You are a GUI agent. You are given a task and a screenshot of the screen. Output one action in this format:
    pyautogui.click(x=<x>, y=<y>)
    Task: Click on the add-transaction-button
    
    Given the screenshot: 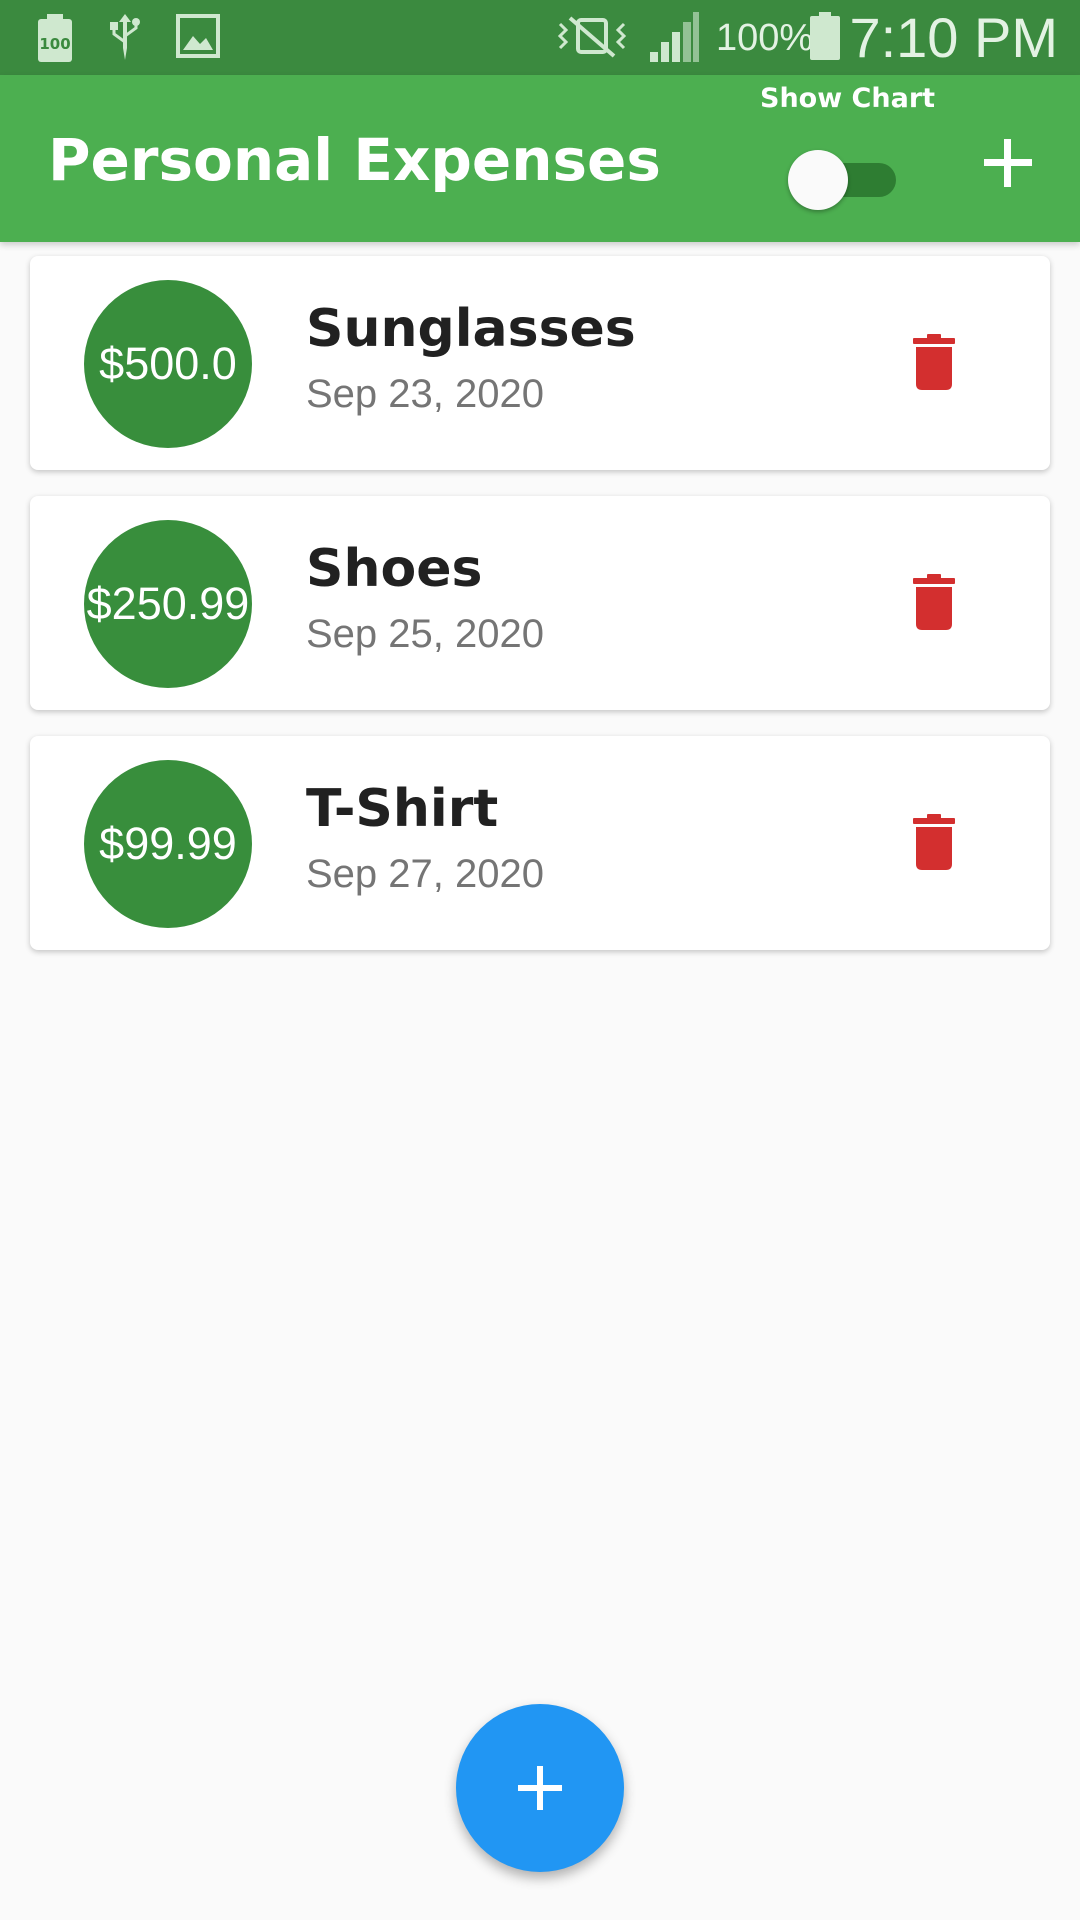 What is the action you would take?
    pyautogui.click(x=1008, y=163)
    